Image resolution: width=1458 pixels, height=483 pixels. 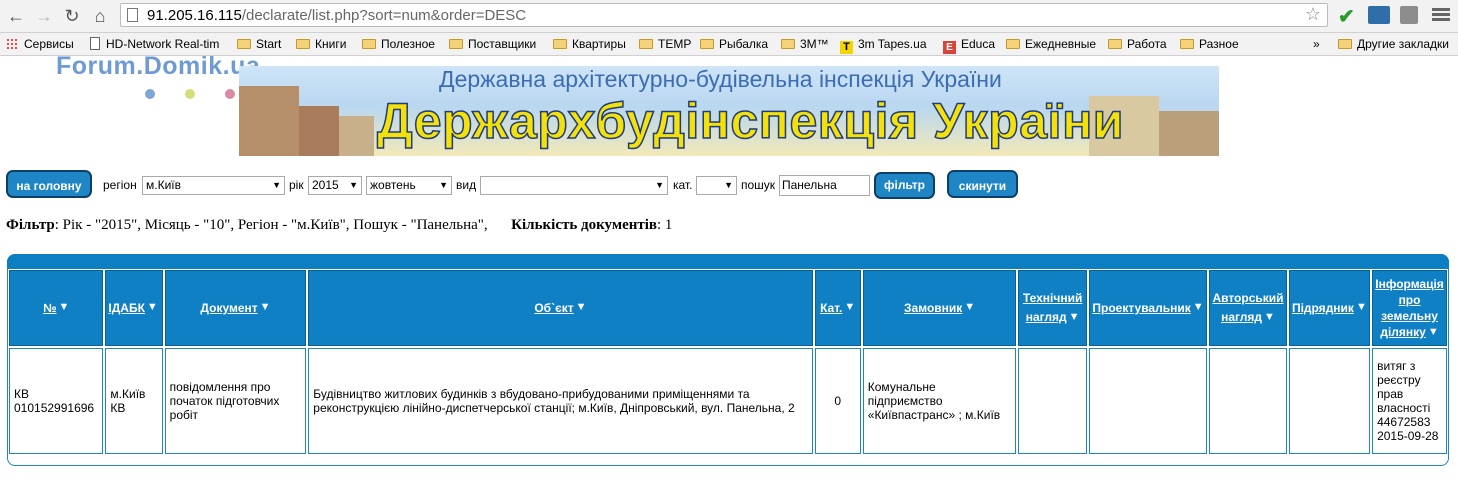 What do you see at coordinates (1393, 44) in the screenshot?
I see `bookmark-other: Другие закладки` at bounding box center [1393, 44].